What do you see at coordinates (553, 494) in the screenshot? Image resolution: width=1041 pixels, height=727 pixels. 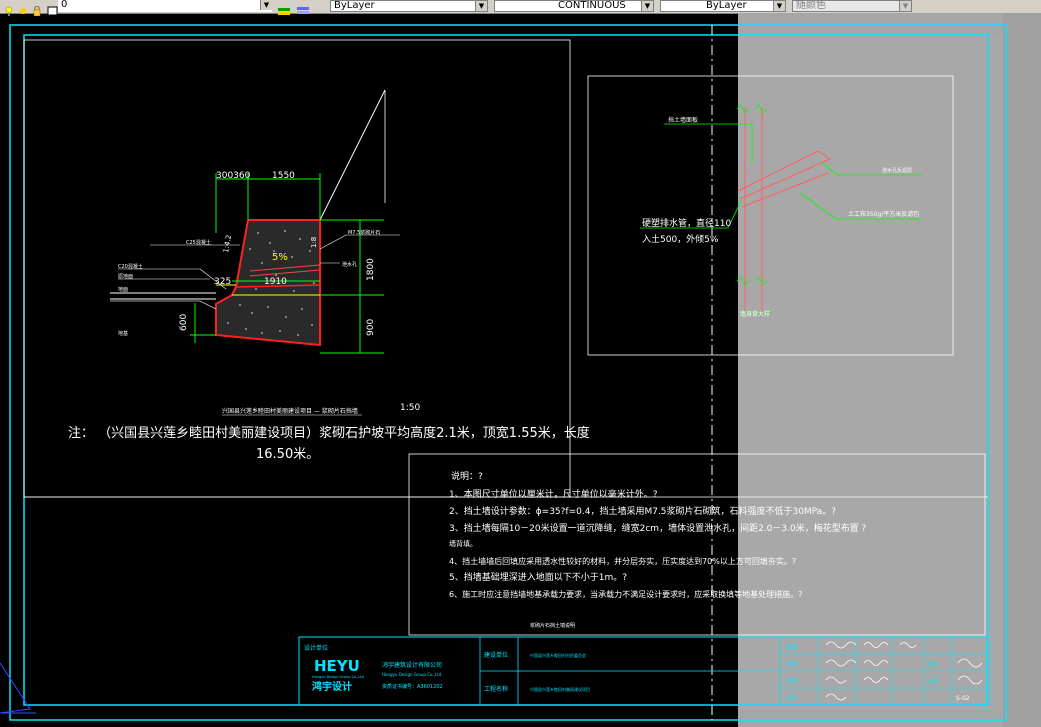 I see `spec-item-1: 1、本图尺寸单位以厘米计，尺寸单位以毫米计外。?` at bounding box center [553, 494].